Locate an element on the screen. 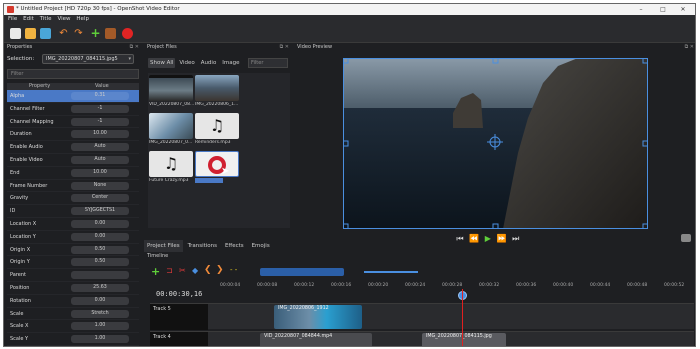 The width and height of the screenshot is (700, 349). property-value: SYJGGECTS1 is located at coordinates (100, 211).